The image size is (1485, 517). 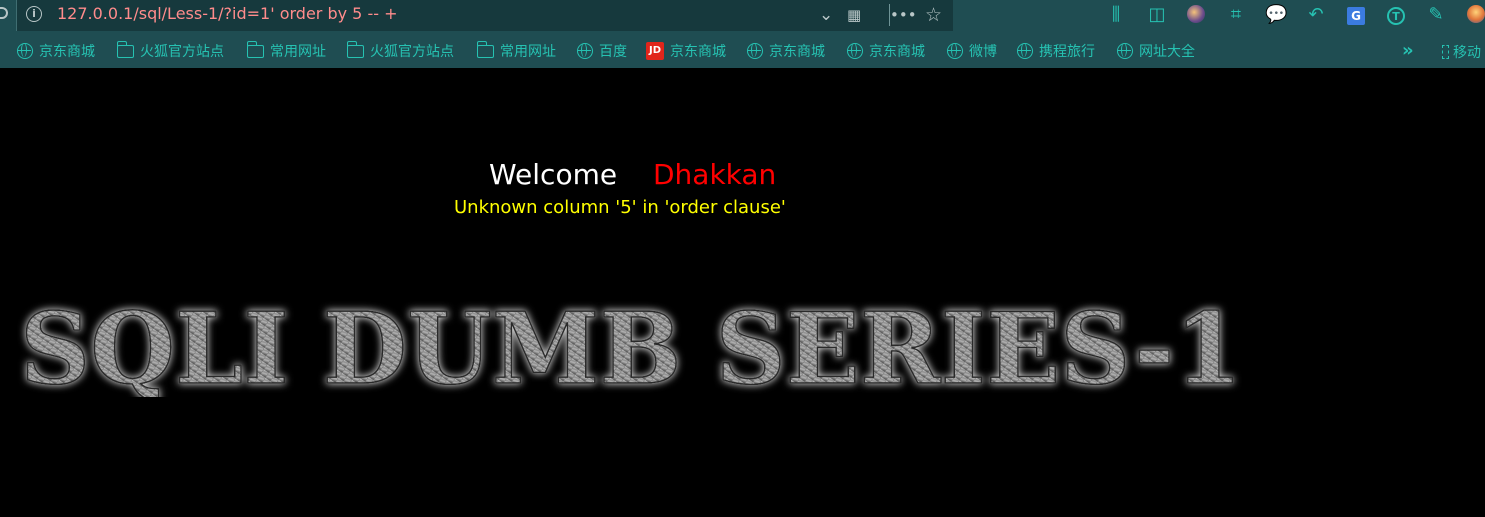 What do you see at coordinates (854, 15) in the screenshot?
I see `qr-code-icon: ▦` at bounding box center [854, 15].